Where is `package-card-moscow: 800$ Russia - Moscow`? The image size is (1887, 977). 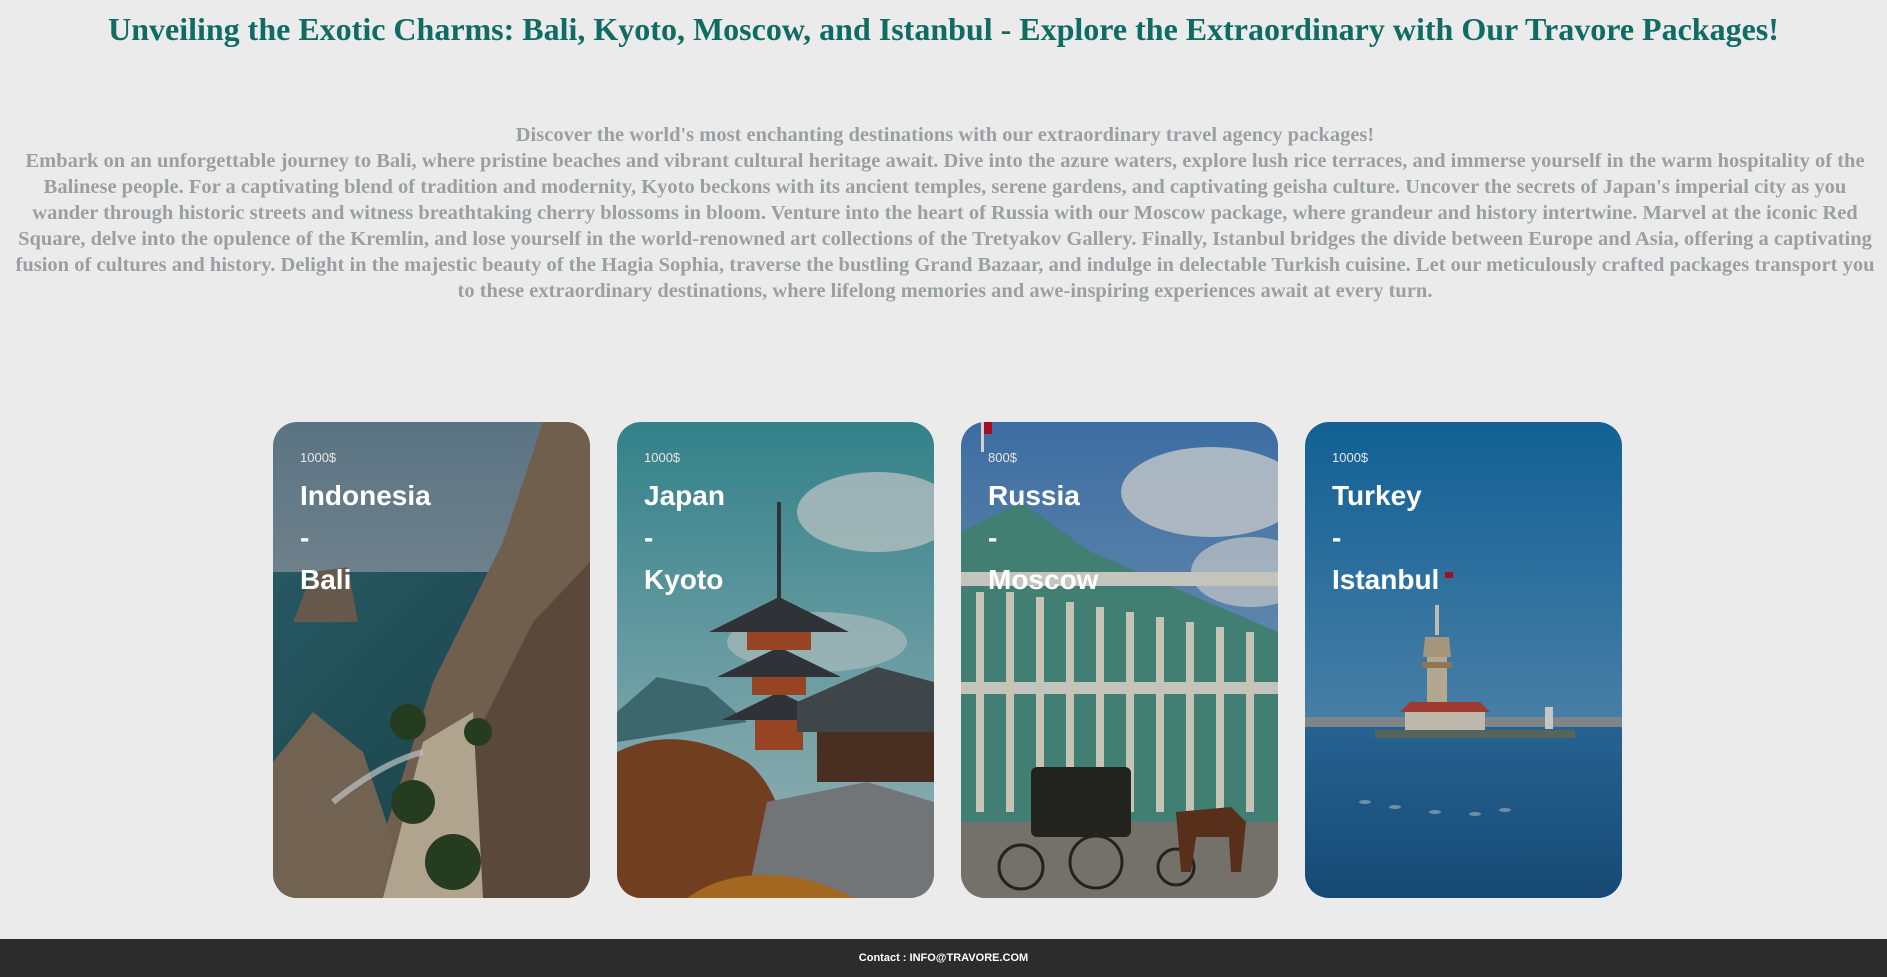
package-card-moscow: 800$ Russia - Moscow is located at coordinates (1119, 660).